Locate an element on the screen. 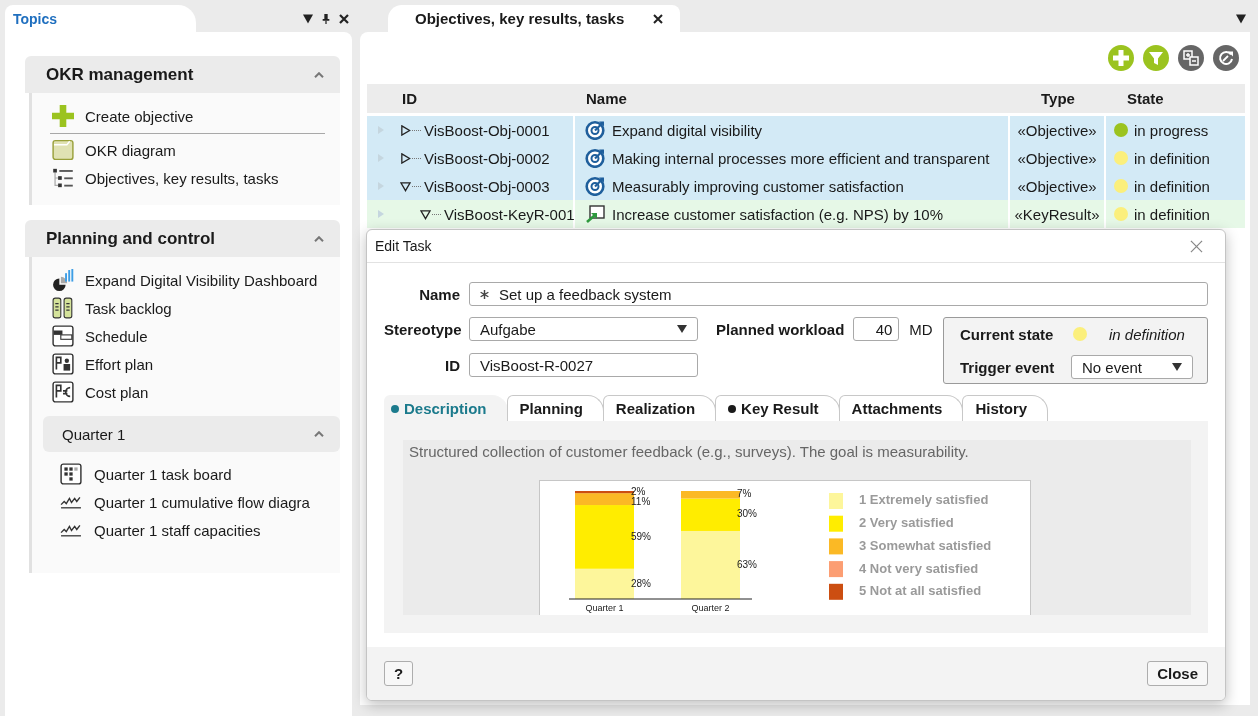 Image resolution: width=1258 pixels, height=716 pixels. plus-icon is located at coordinates (63, 116).